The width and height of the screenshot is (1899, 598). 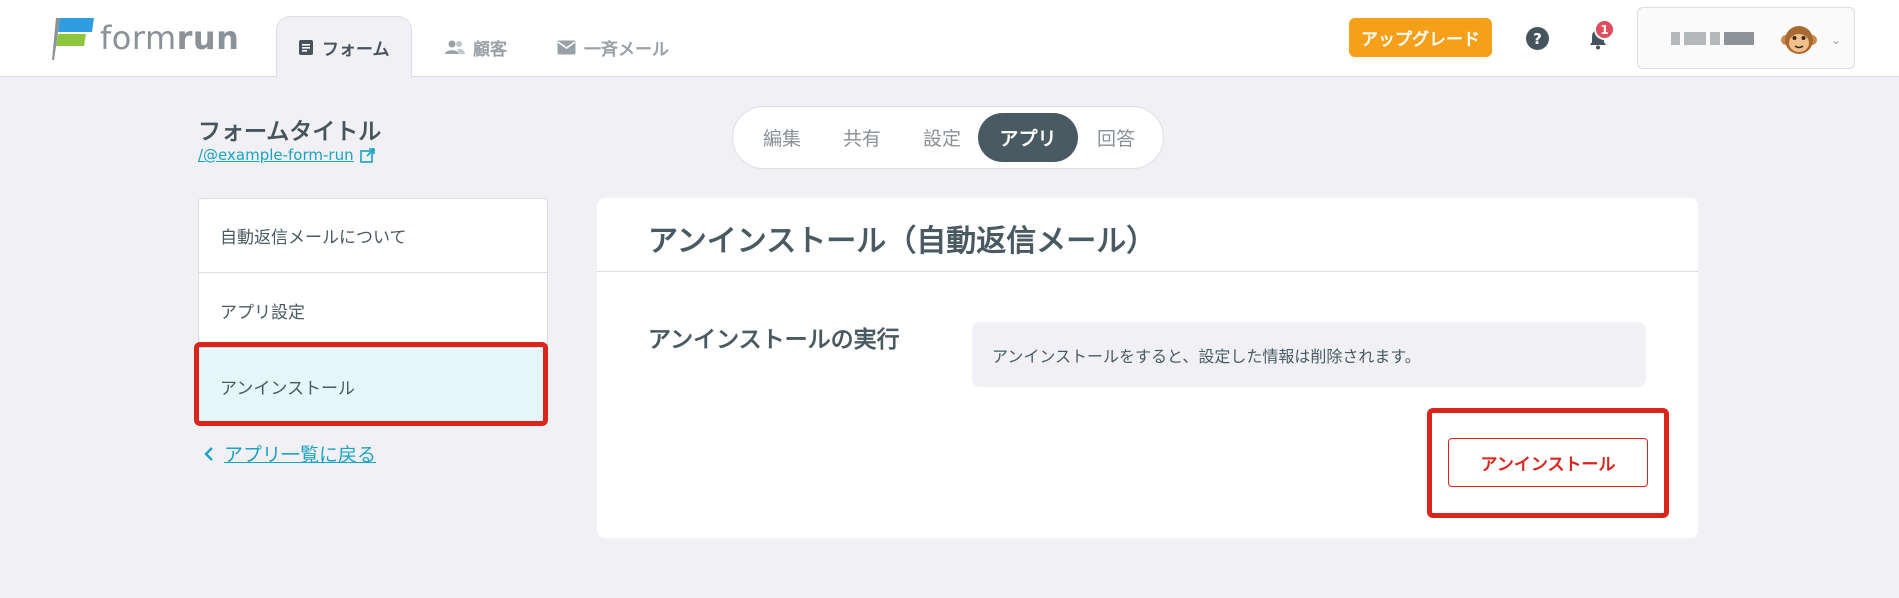 What do you see at coordinates (306, 47) in the screenshot?
I see `document-icon` at bounding box center [306, 47].